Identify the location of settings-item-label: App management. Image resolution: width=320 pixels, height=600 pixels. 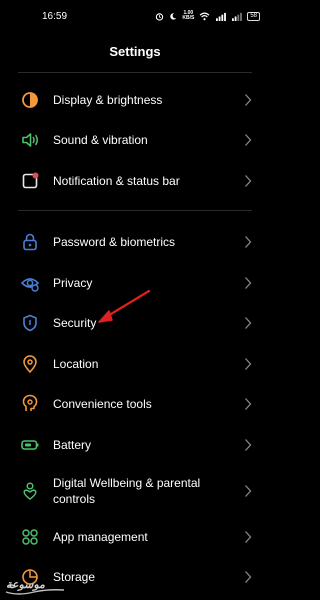
(100, 537).